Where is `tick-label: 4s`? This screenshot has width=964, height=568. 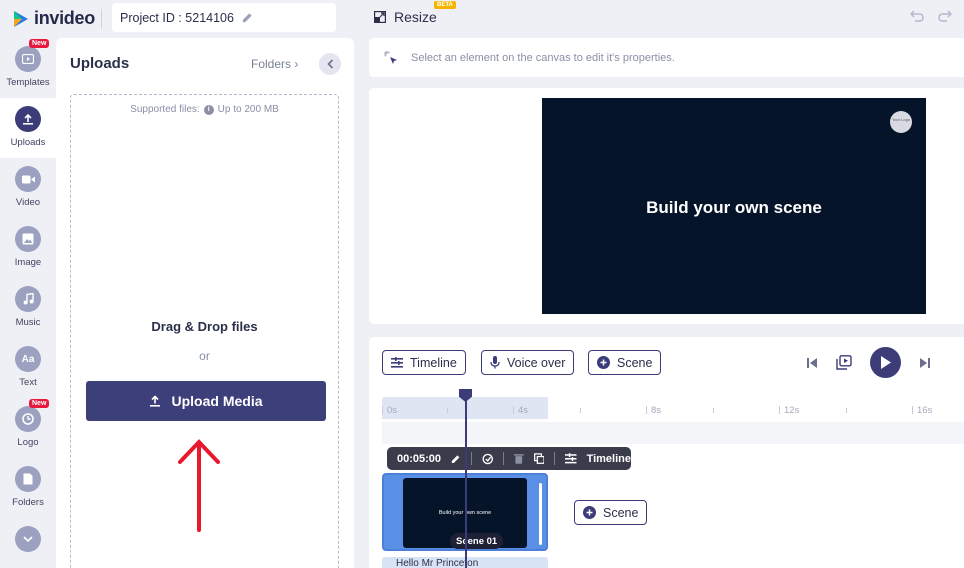
tick-label: 4s is located at coordinates (523, 410).